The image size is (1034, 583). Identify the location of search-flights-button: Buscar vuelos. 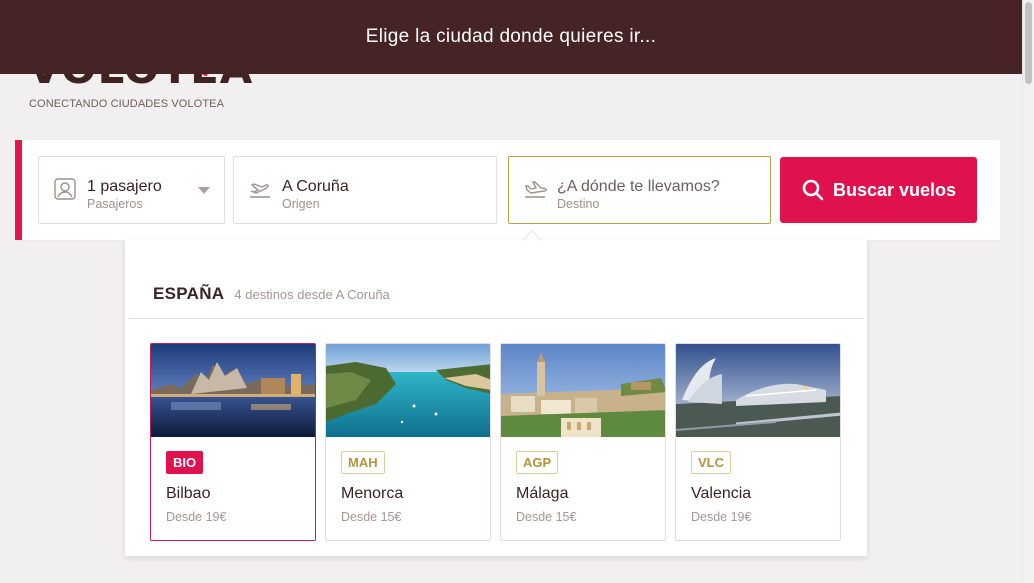
(878, 190).